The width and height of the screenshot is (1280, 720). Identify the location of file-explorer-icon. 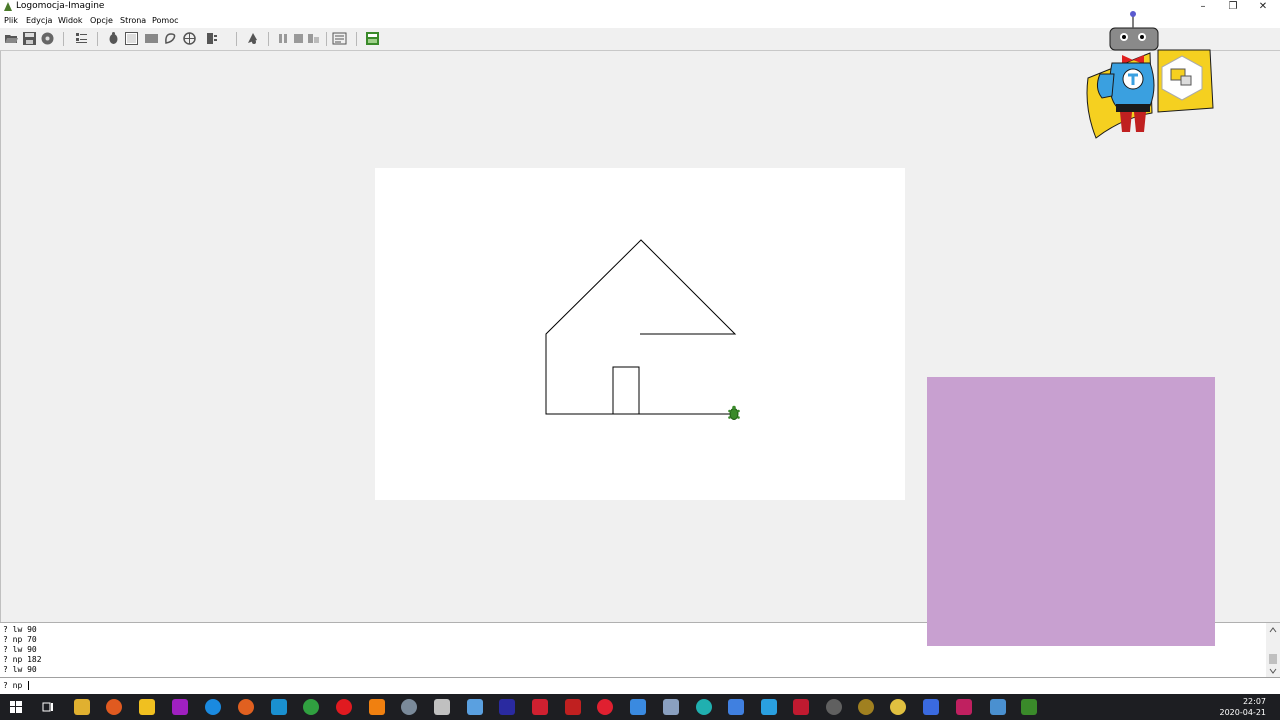
(82, 707).